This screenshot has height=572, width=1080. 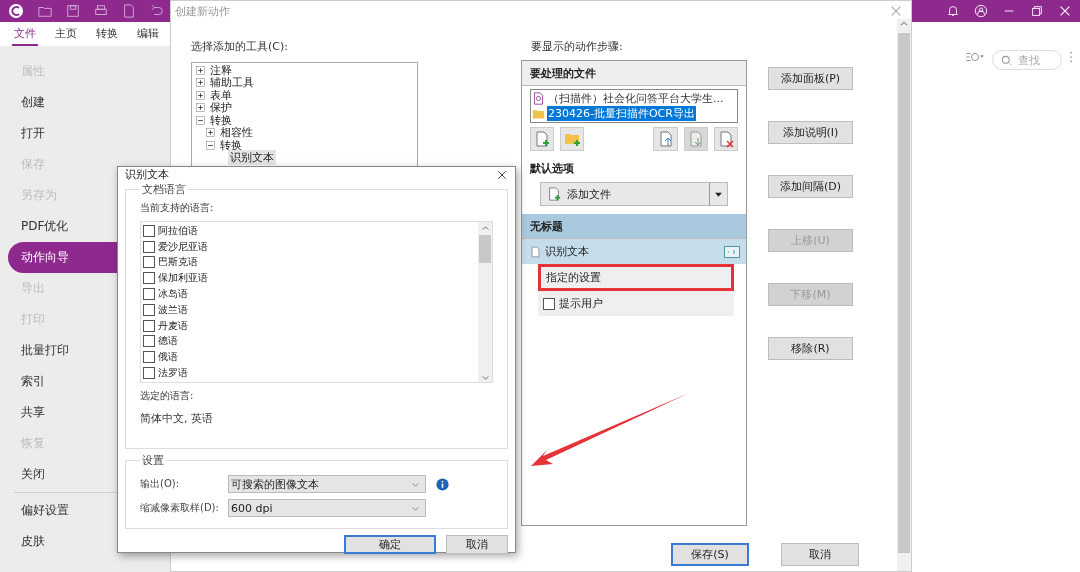 I want to click on tree-item: 注释, so click(x=221, y=70).